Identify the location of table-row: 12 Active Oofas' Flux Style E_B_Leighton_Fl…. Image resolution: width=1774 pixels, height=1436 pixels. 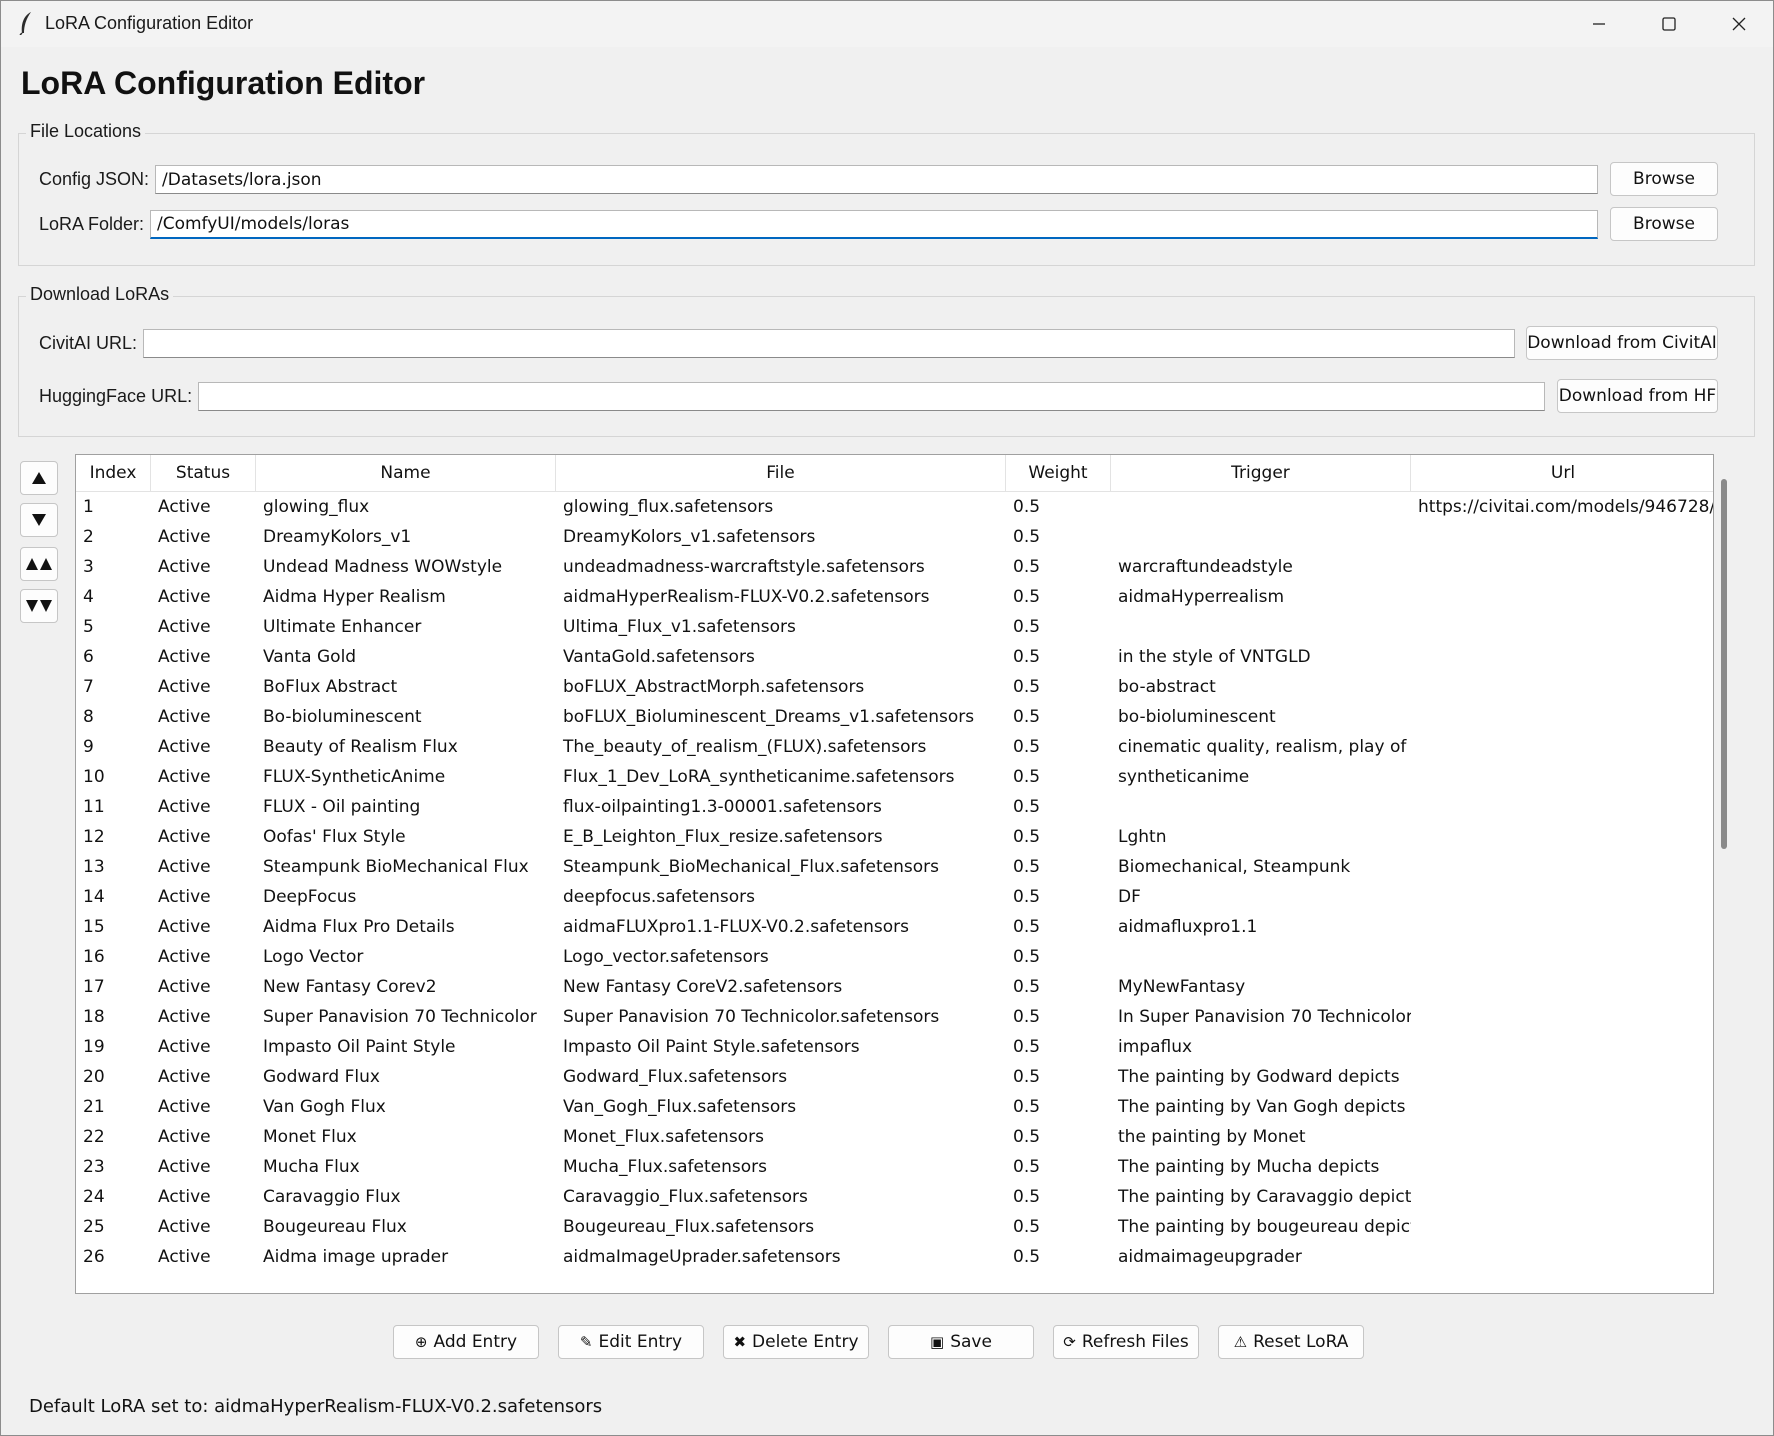
(894, 837).